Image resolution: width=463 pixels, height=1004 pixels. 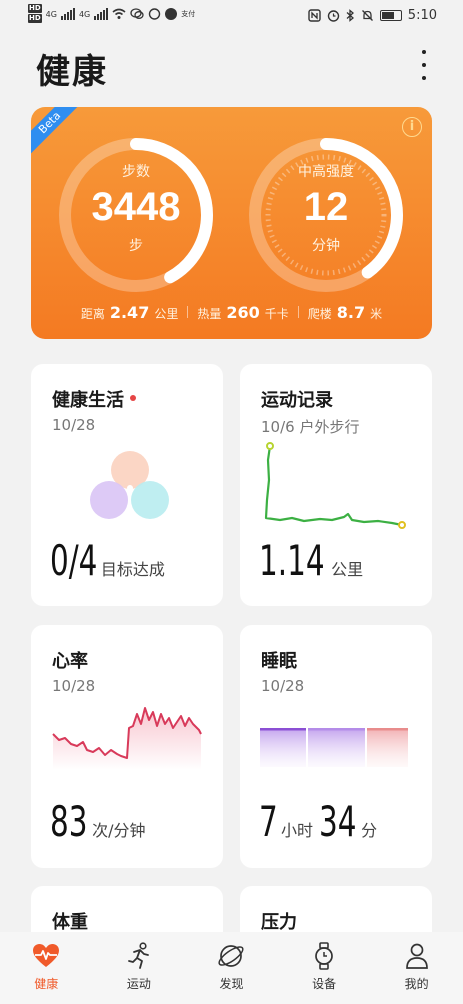 I want to click on heart-rate-value-row: 83 次/分钟, so click(x=97, y=821).